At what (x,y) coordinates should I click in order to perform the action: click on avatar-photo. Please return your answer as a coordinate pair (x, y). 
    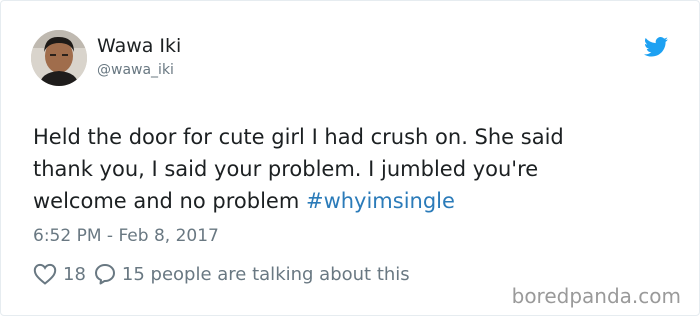
    Looking at the image, I should click on (59, 58).